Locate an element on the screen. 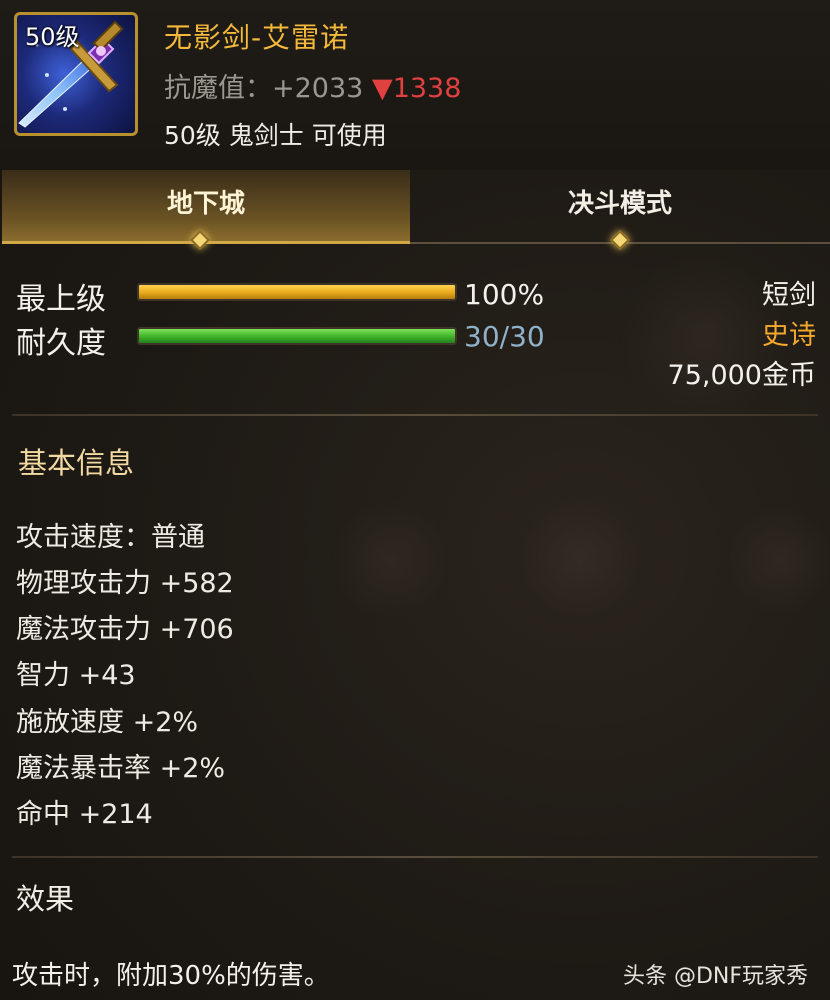 This screenshot has width=830, height=1000. item-name: 无影剑-艾雷诺 is located at coordinates (257, 37).